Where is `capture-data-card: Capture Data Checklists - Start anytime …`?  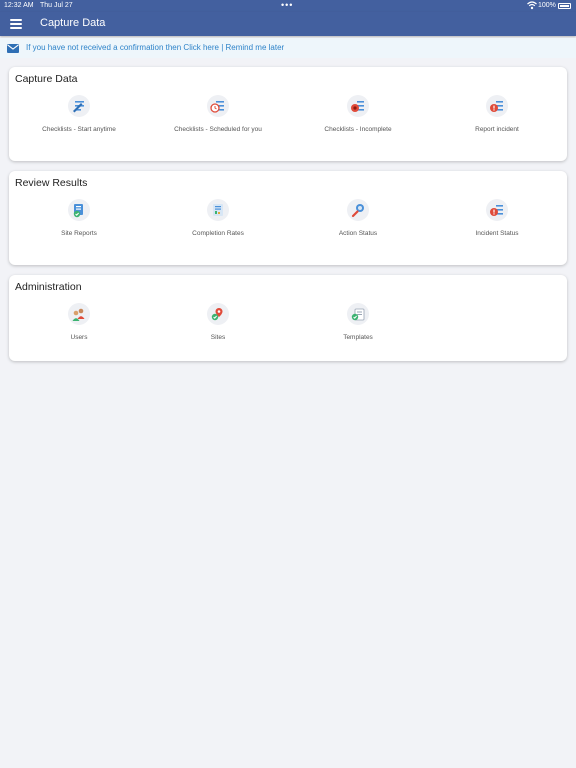
capture-data-card: Capture Data Checklists - Start anytime … is located at coordinates (288, 114).